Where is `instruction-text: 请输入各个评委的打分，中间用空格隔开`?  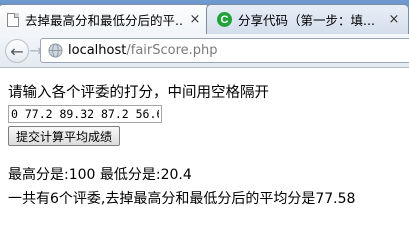
instruction-text: 请输入各个评委的打分，中间用空格隔开 is located at coordinates (138, 93).